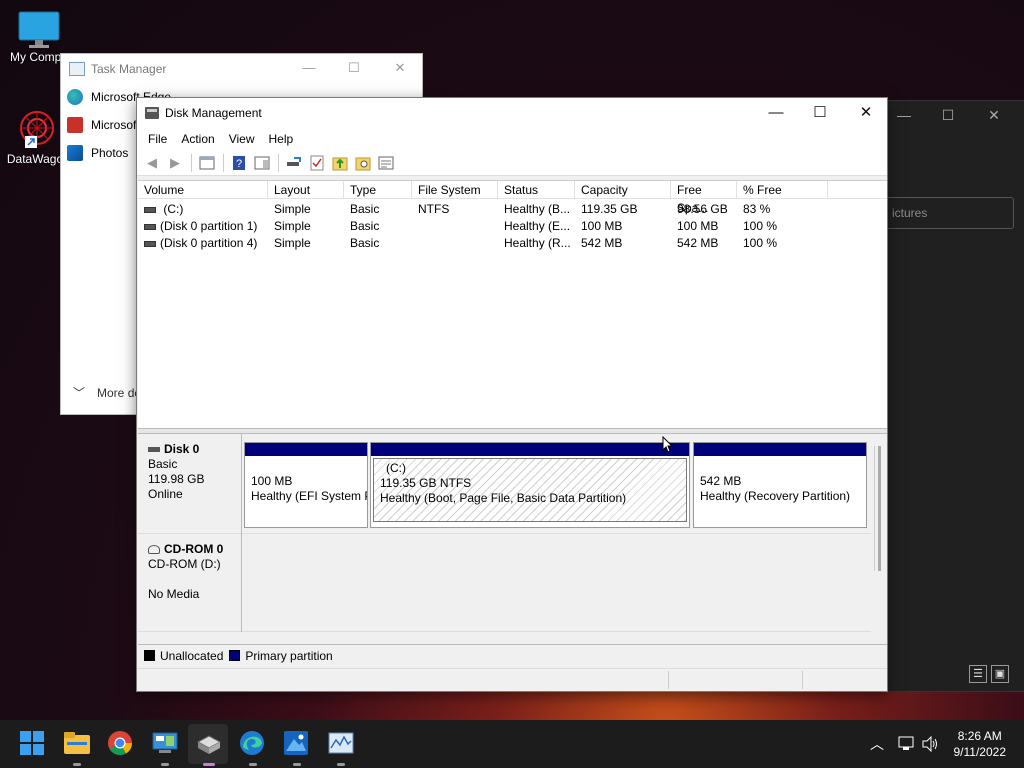 This screenshot has width=1024, height=768. What do you see at coordinates (121, 744) in the screenshot?
I see `chrome-icon` at bounding box center [121, 744].